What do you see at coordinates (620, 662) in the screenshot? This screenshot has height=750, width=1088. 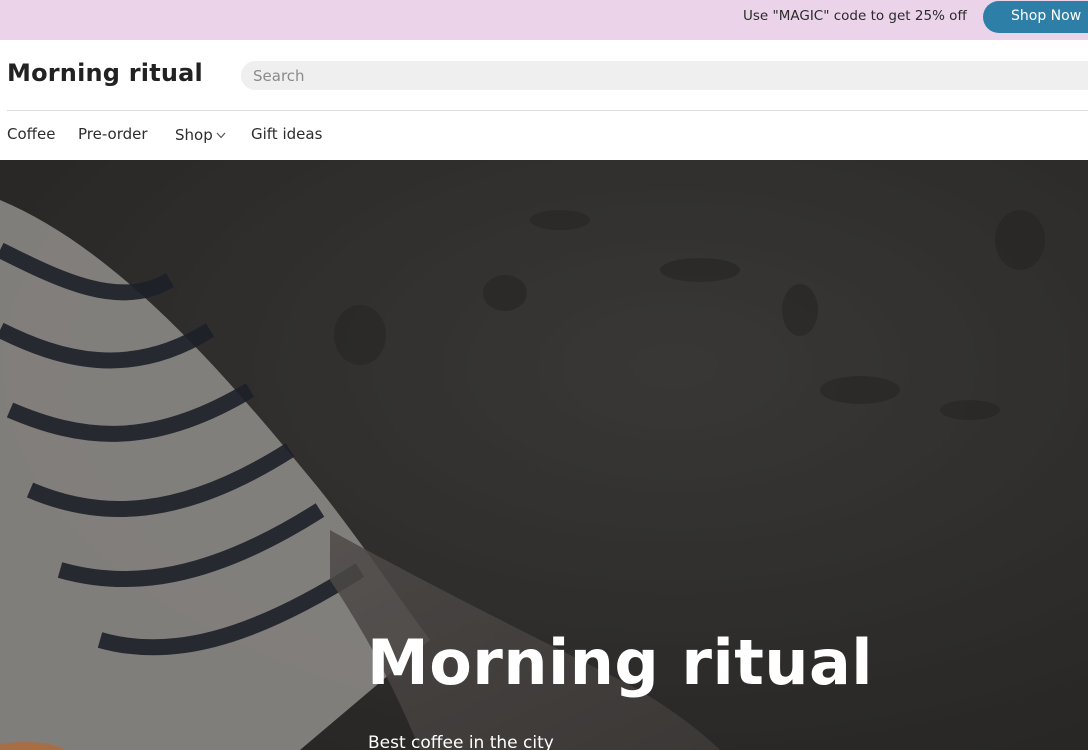 I see `hero-title: Morning ritual` at bounding box center [620, 662].